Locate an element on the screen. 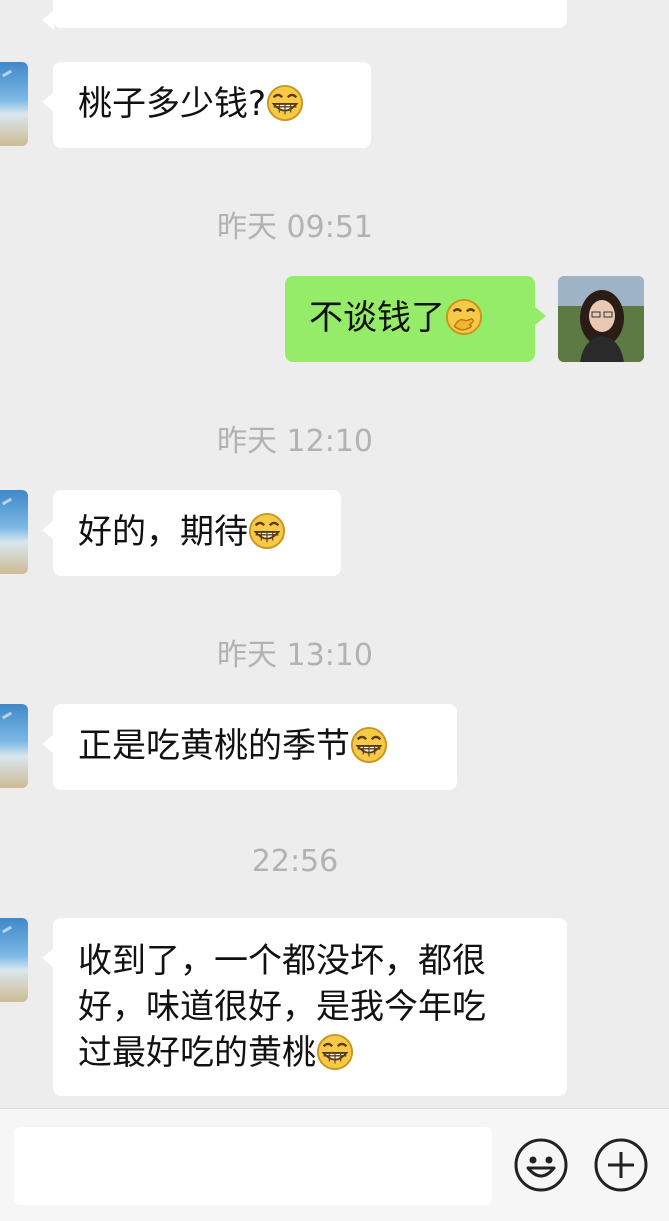 The height and width of the screenshot is (1221, 669). user-avatar is located at coordinates (601, 319).